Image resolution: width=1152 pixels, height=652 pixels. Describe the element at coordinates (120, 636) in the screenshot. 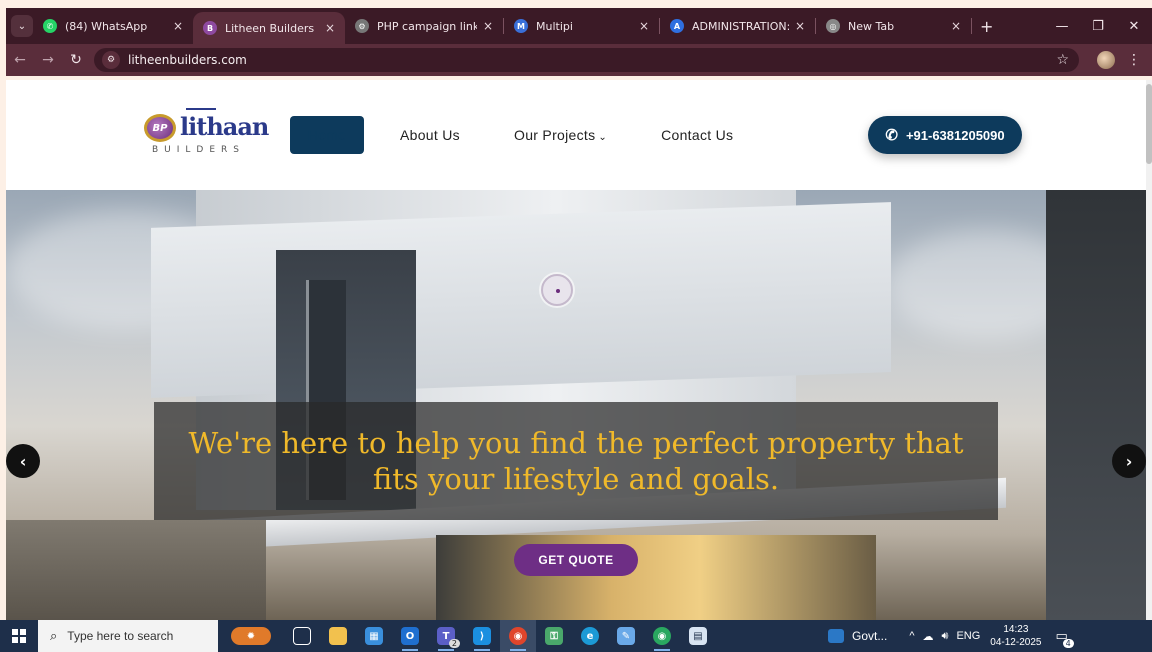

I see `taskbar-search-placeholder: Type here to search` at that location.